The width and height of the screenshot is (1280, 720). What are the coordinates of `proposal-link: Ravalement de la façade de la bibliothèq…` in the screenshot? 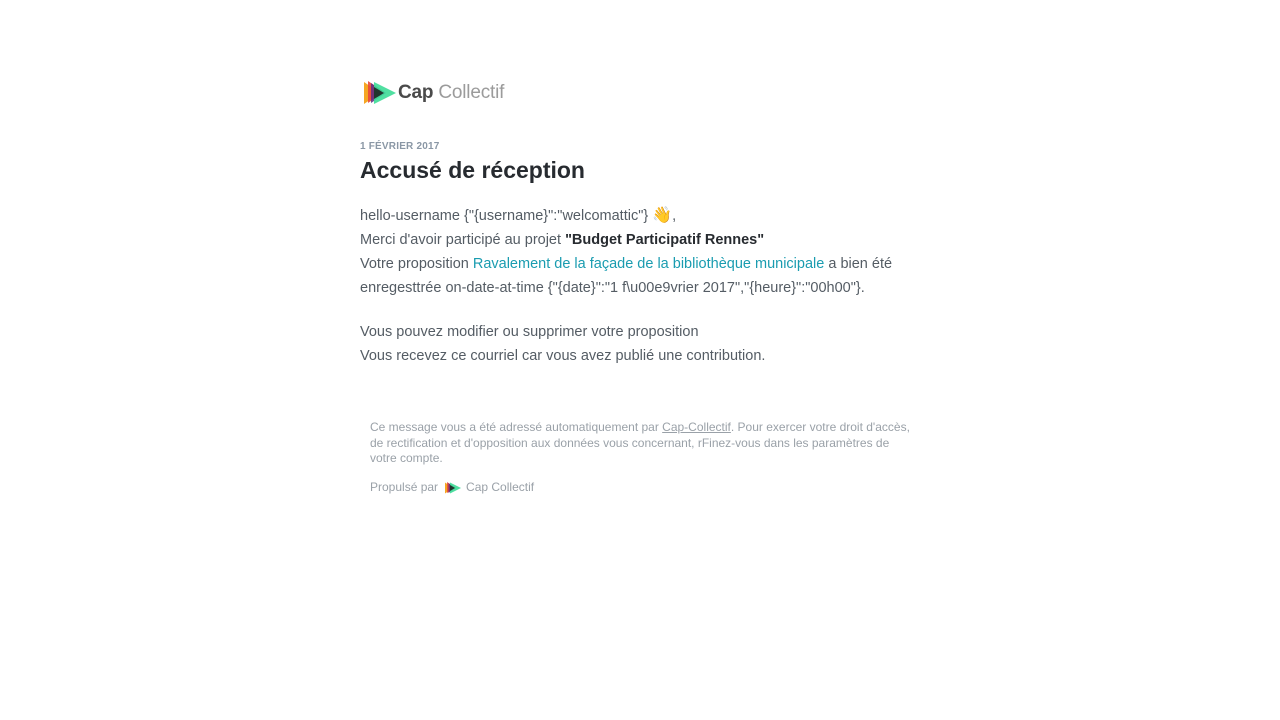 It's located at (648, 264).